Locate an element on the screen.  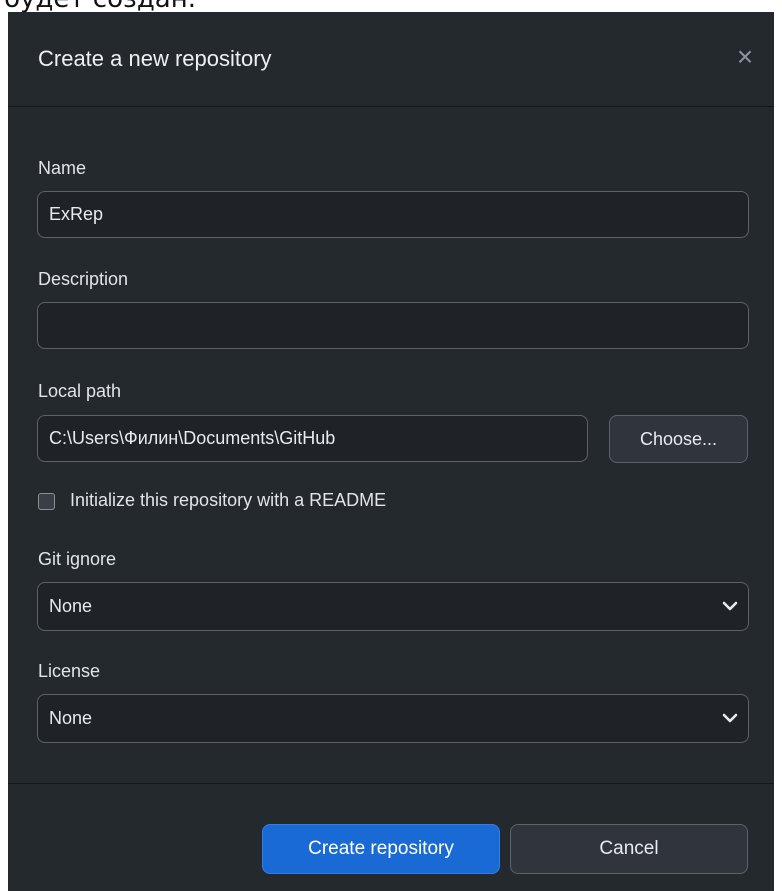
checkbox-icon is located at coordinates (46, 501).